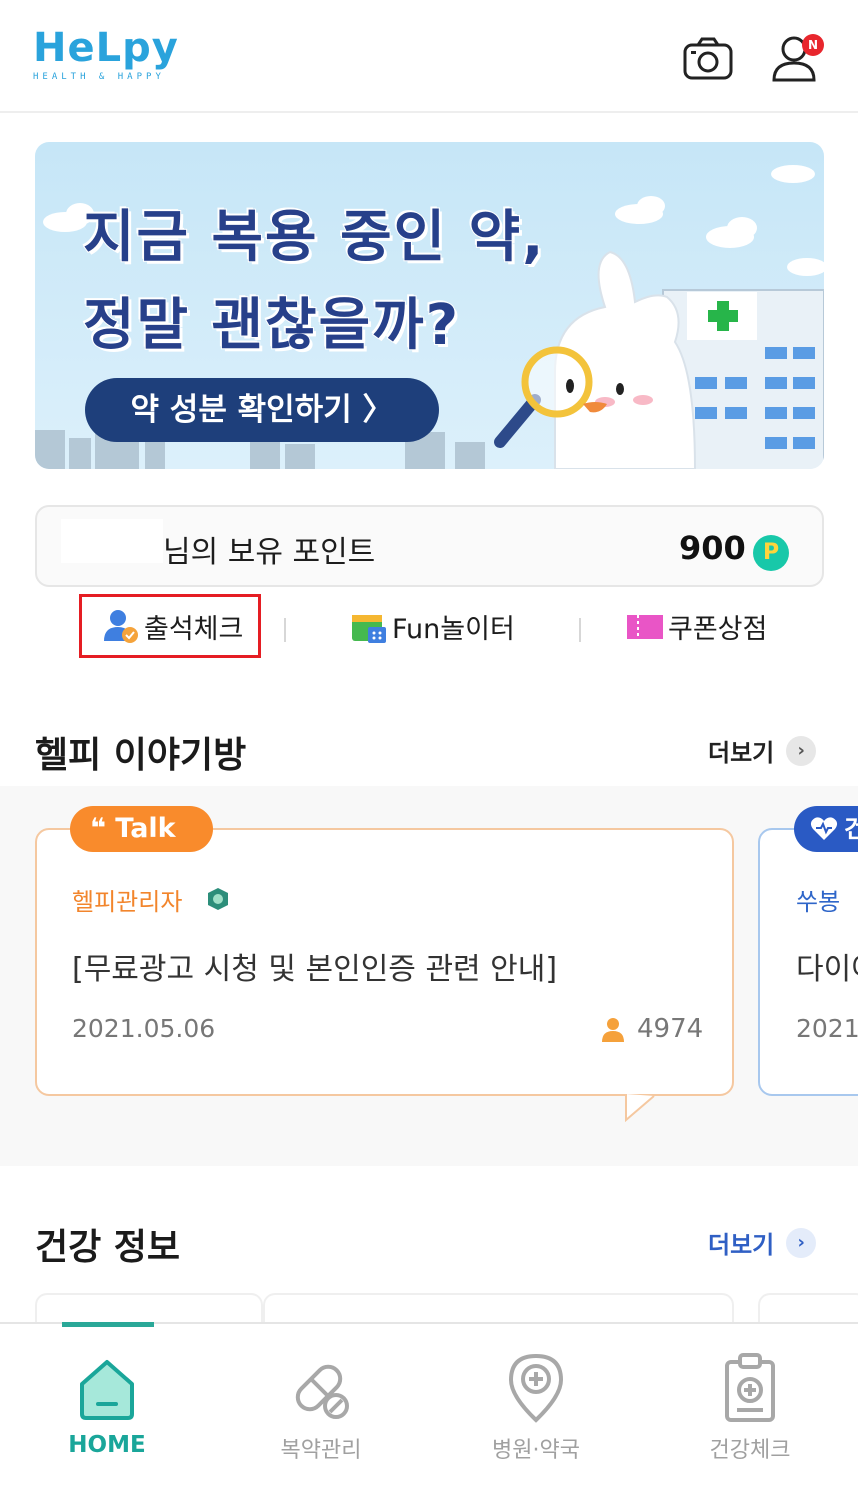 This screenshot has width=858, height=1485. I want to click on next-post-badge-label: 건, so click(851, 829).